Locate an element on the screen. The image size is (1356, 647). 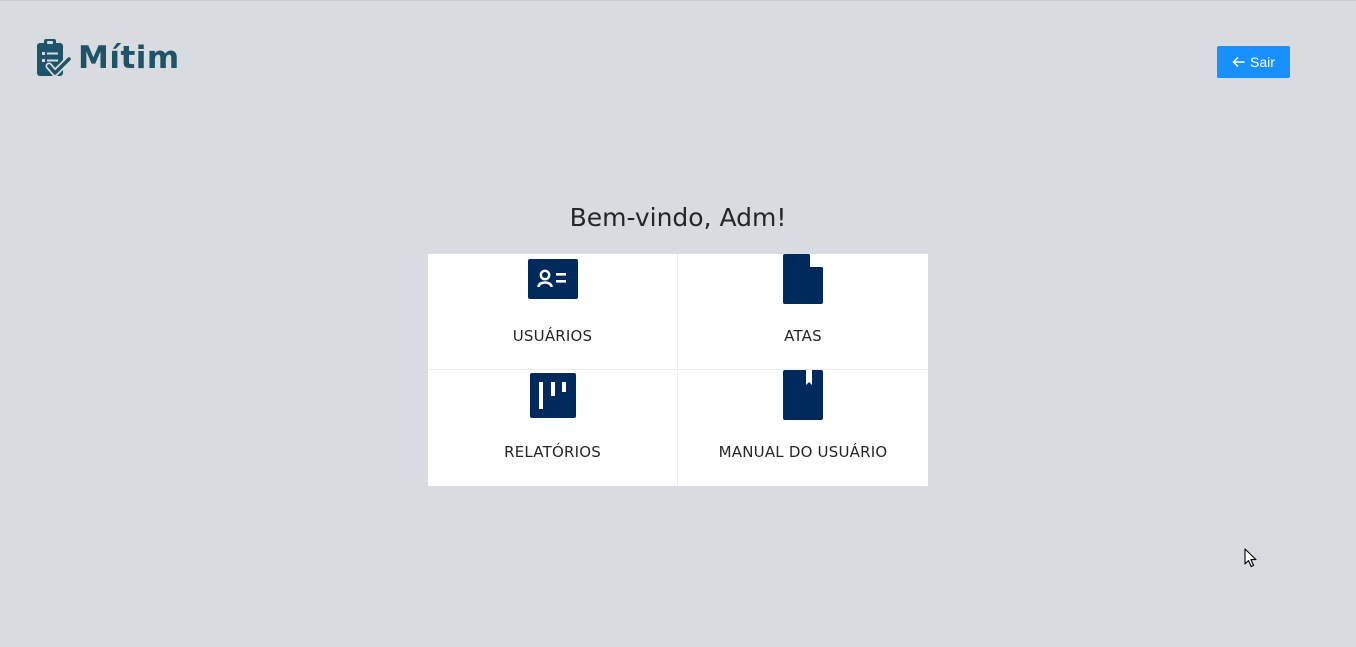
file-icon is located at coordinates (803, 279).